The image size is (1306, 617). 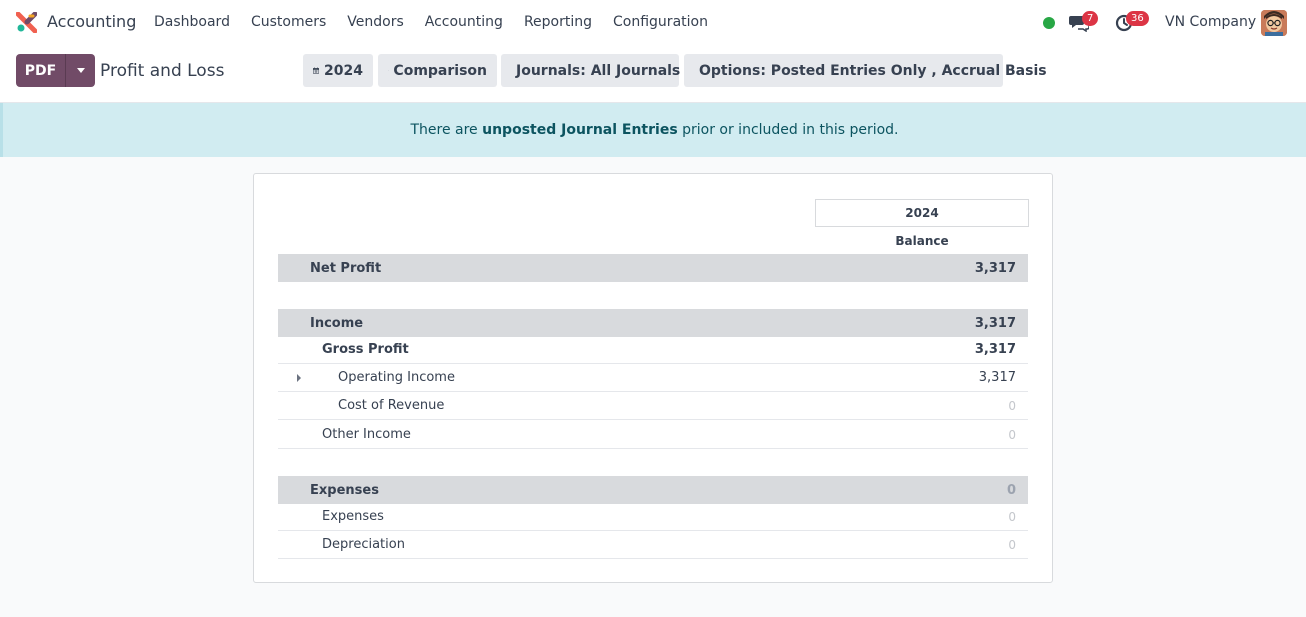 What do you see at coordinates (653, 490) in the screenshot?
I see `table-row-expenses-total: Expenses 0` at bounding box center [653, 490].